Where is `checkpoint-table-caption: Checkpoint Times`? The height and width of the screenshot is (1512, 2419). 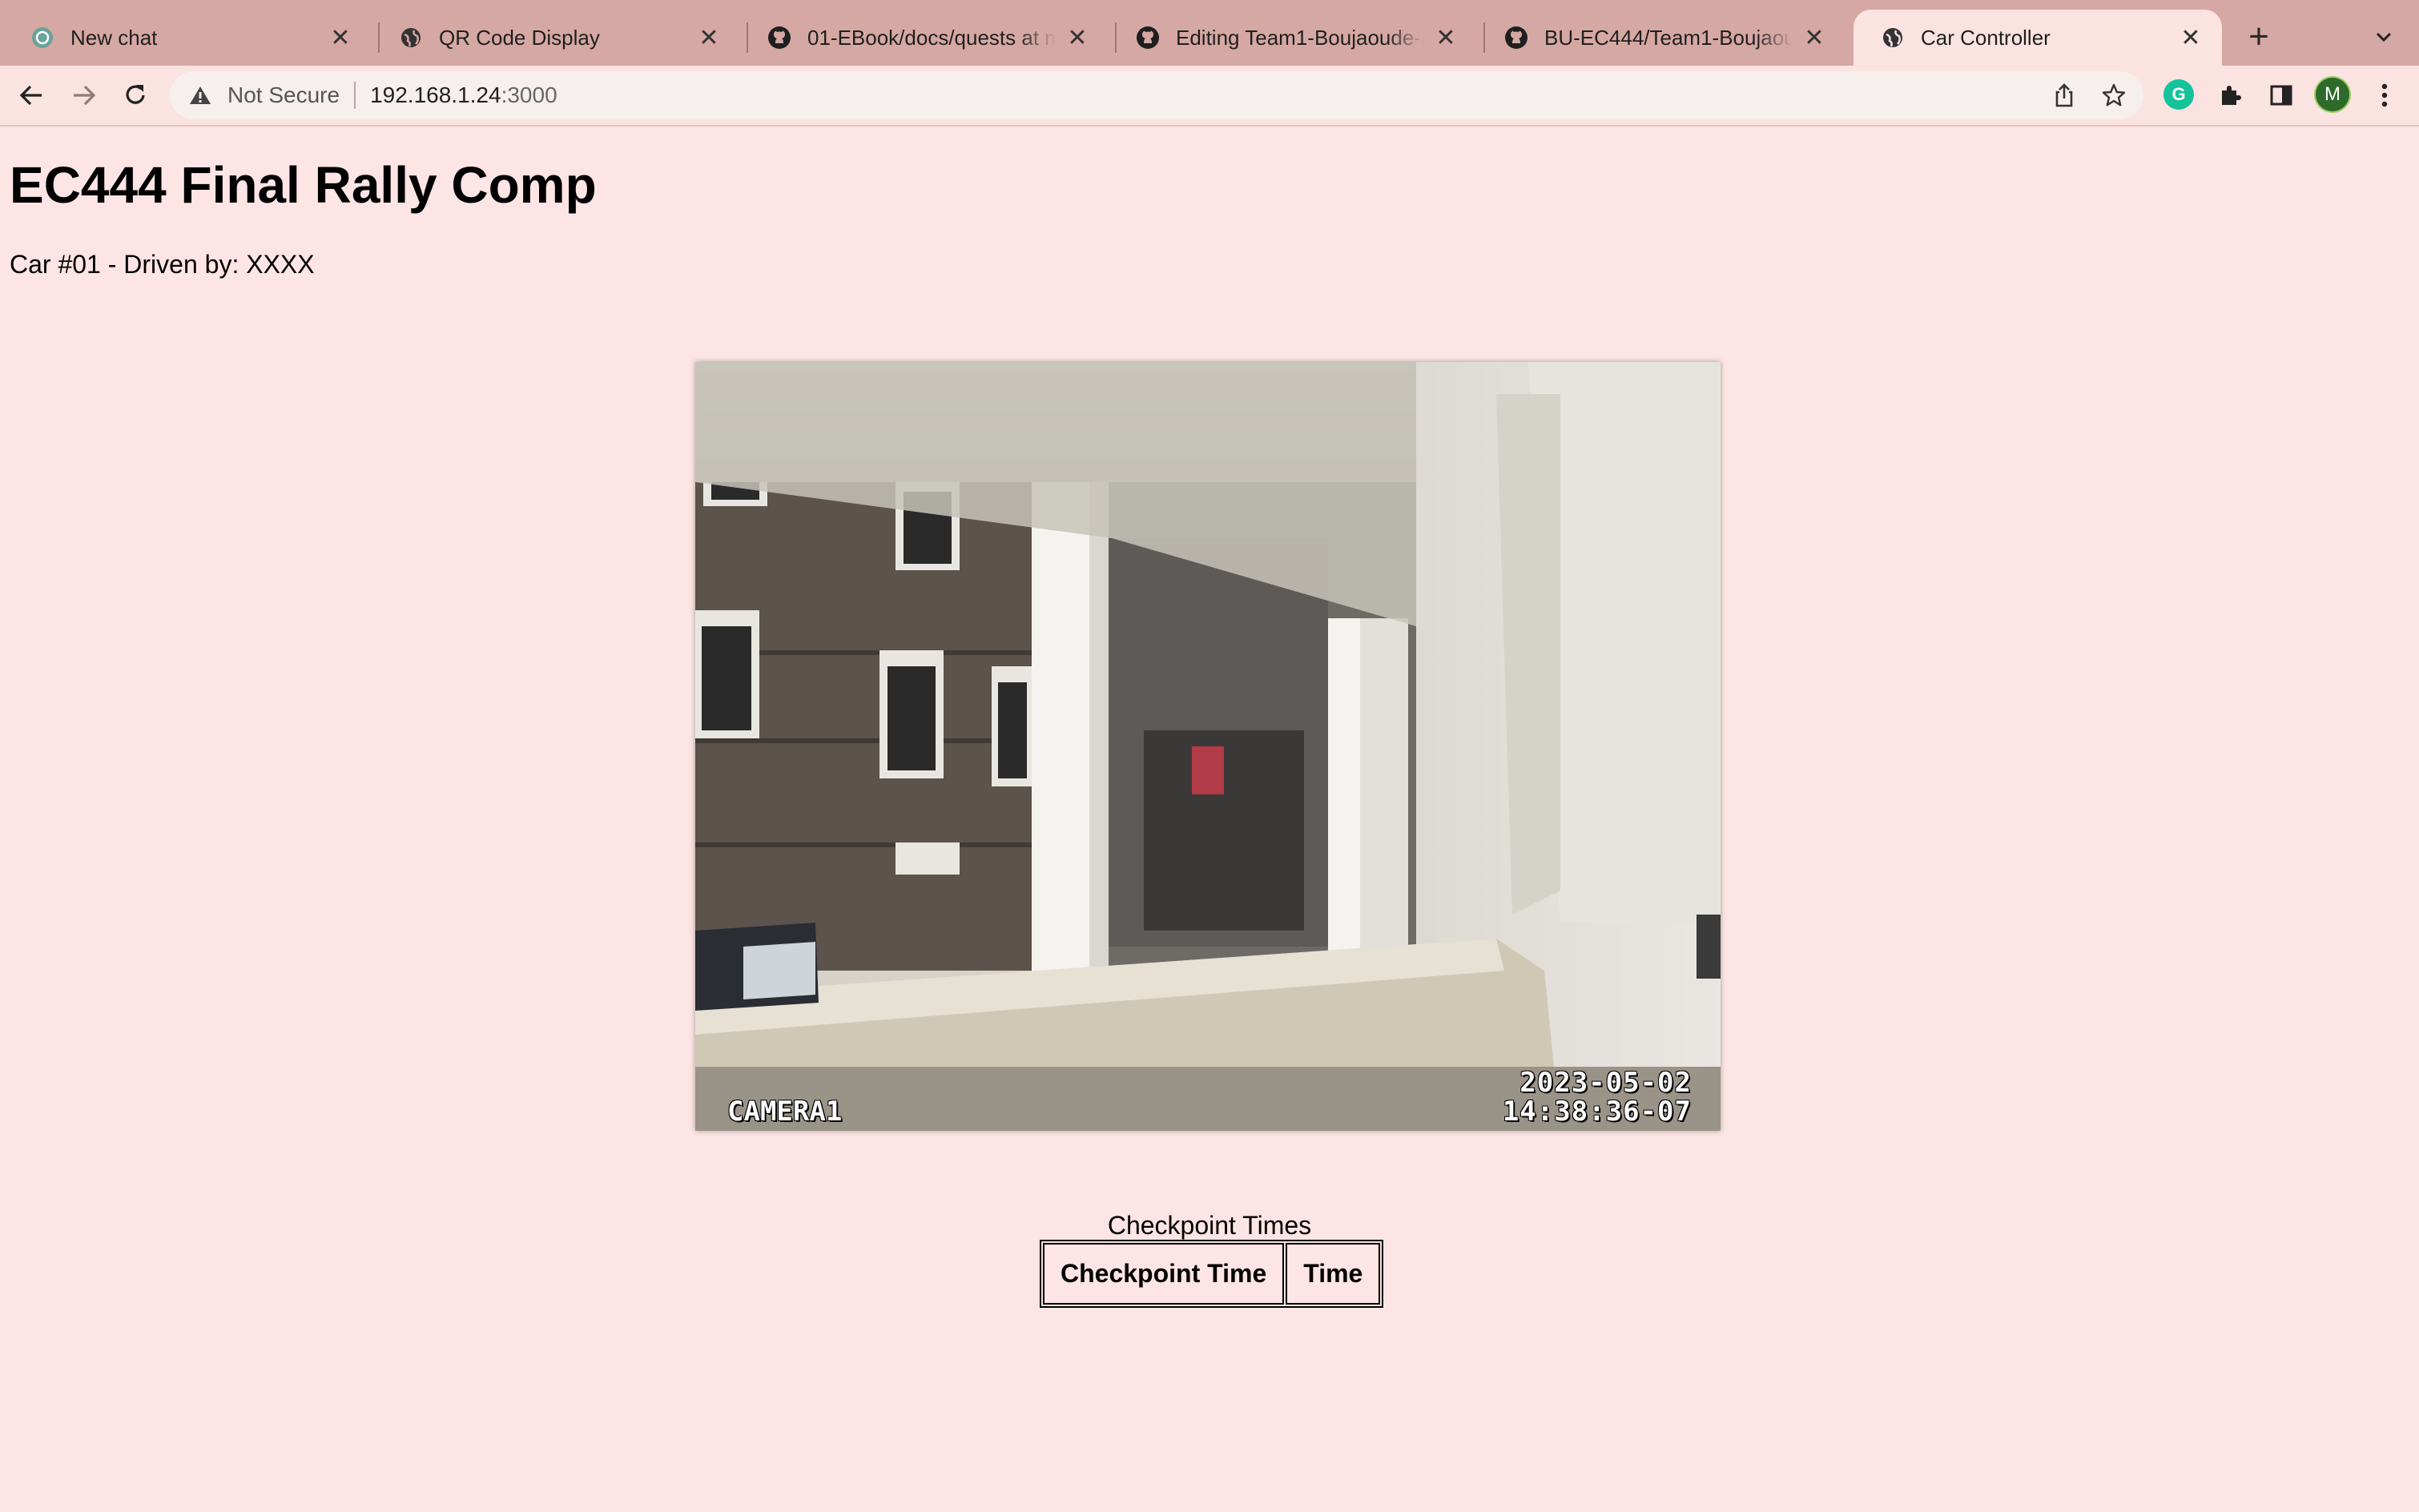
checkpoint-table-caption: Checkpoint Times is located at coordinates (1209, 1225).